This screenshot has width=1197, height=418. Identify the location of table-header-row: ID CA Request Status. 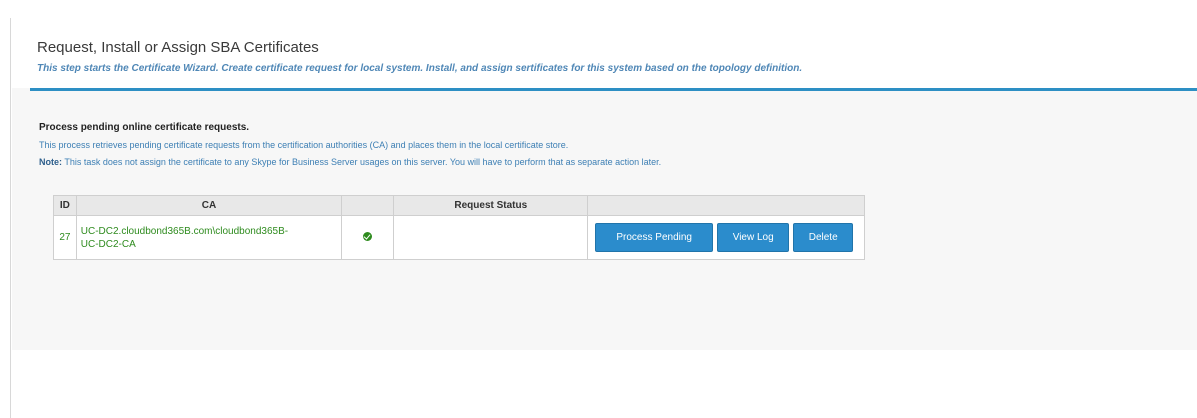
(459, 205).